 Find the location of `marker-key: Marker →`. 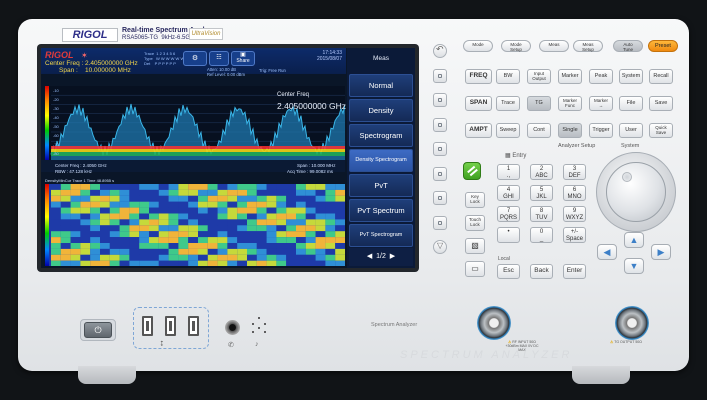

marker-key: Marker → is located at coordinates (601, 103).